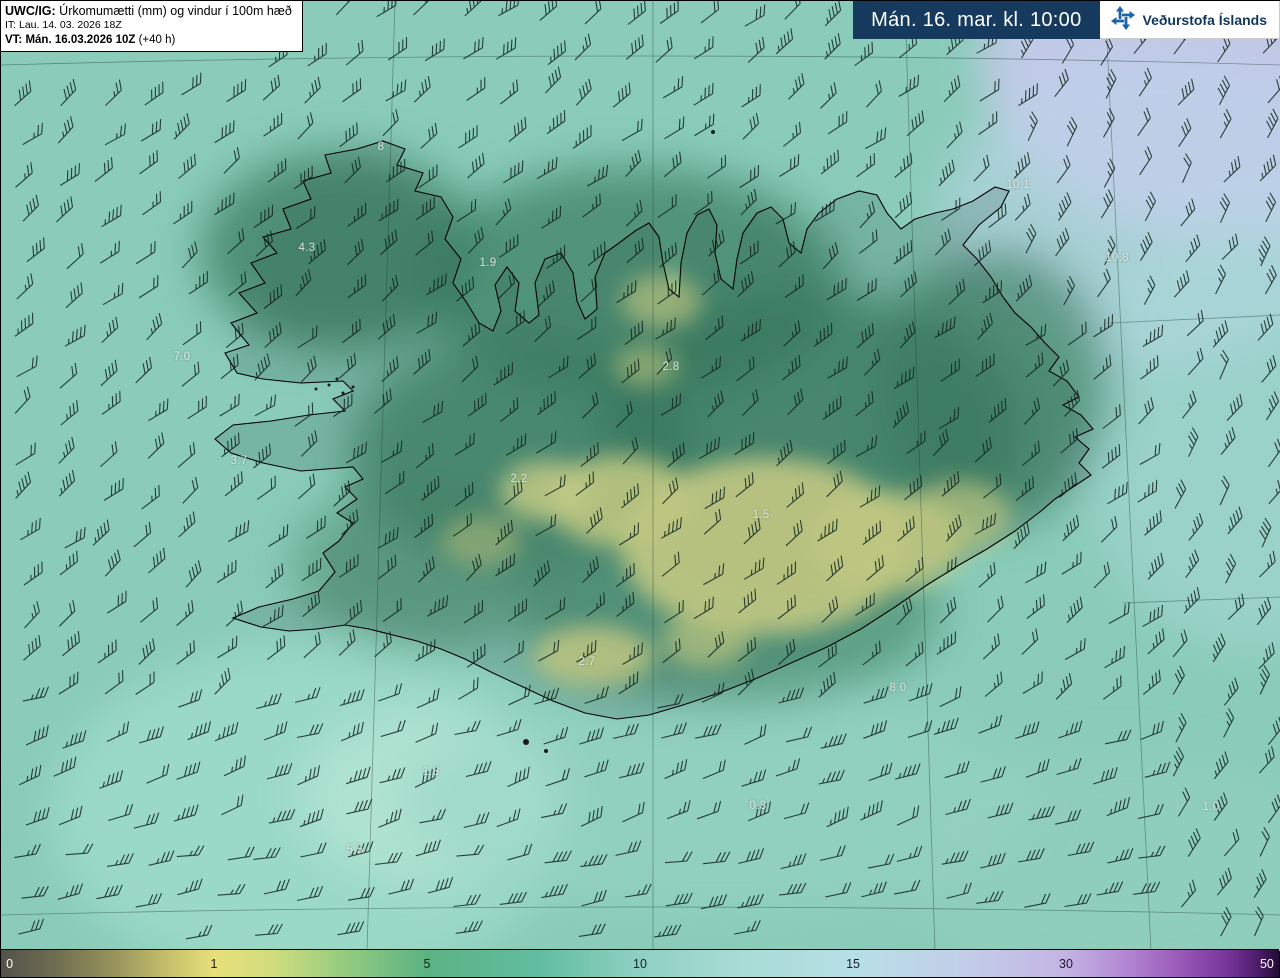 This screenshot has height=978, width=1280. What do you see at coordinates (30, 11) in the screenshot?
I see `model-id: UWC/IG:` at bounding box center [30, 11].